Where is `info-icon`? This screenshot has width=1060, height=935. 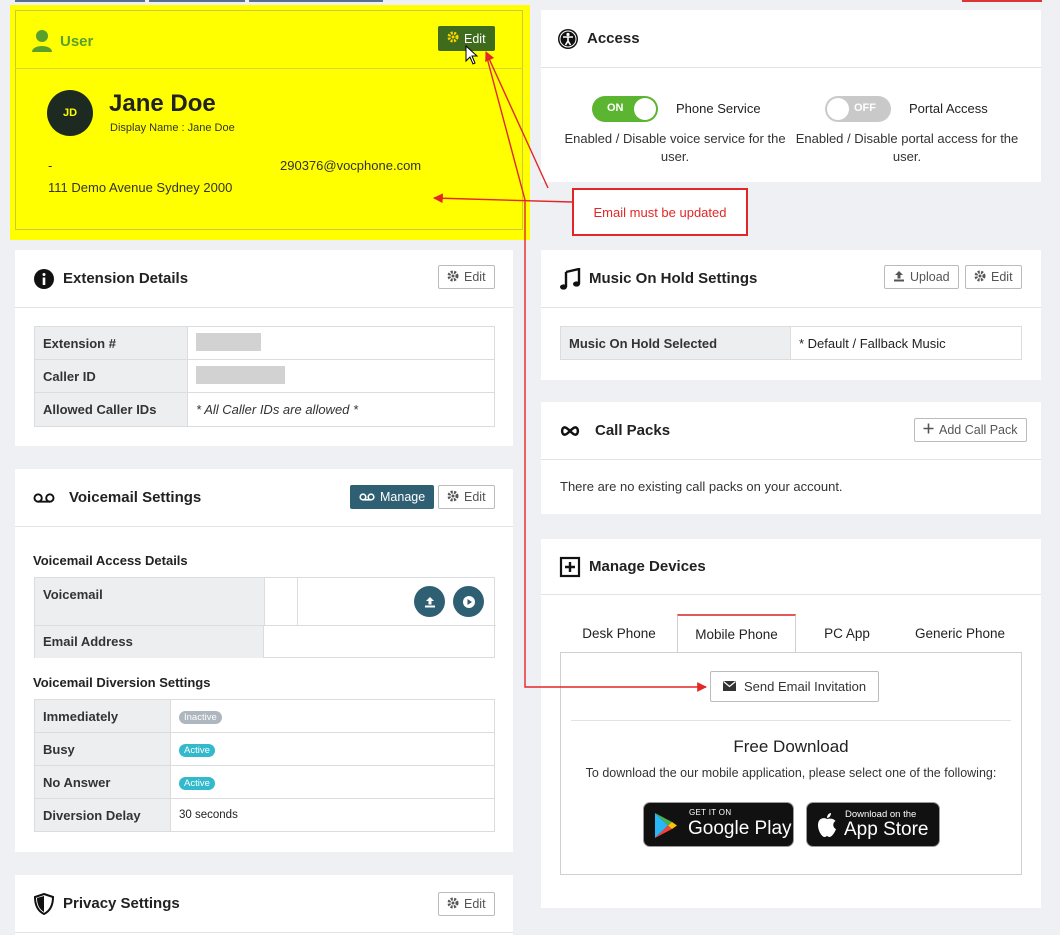 info-icon is located at coordinates (44, 279).